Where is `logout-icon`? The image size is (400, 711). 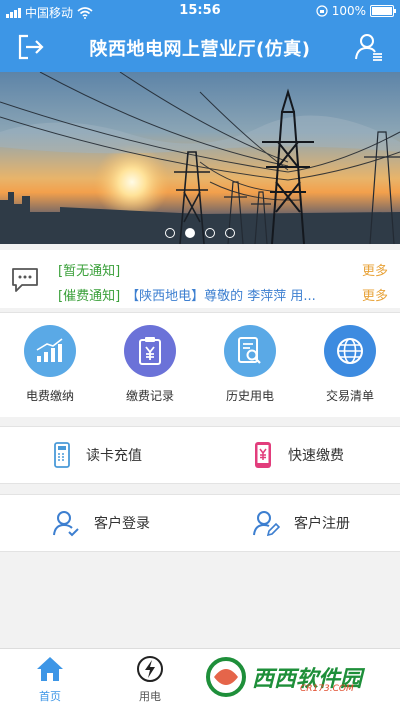 logout-icon is located at coordinates (31, 47).